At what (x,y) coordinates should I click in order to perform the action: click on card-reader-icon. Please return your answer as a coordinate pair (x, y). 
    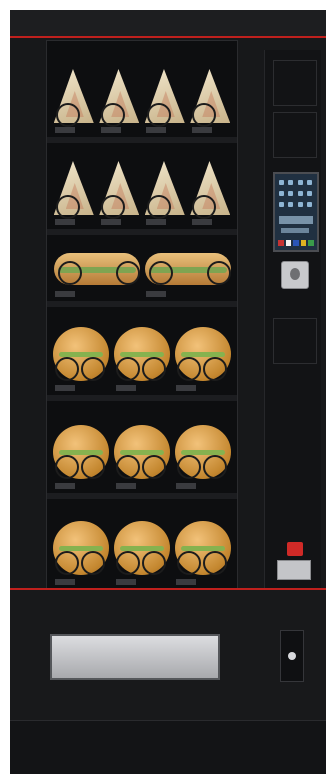
    Looking at the image, I should click on (294, 570).